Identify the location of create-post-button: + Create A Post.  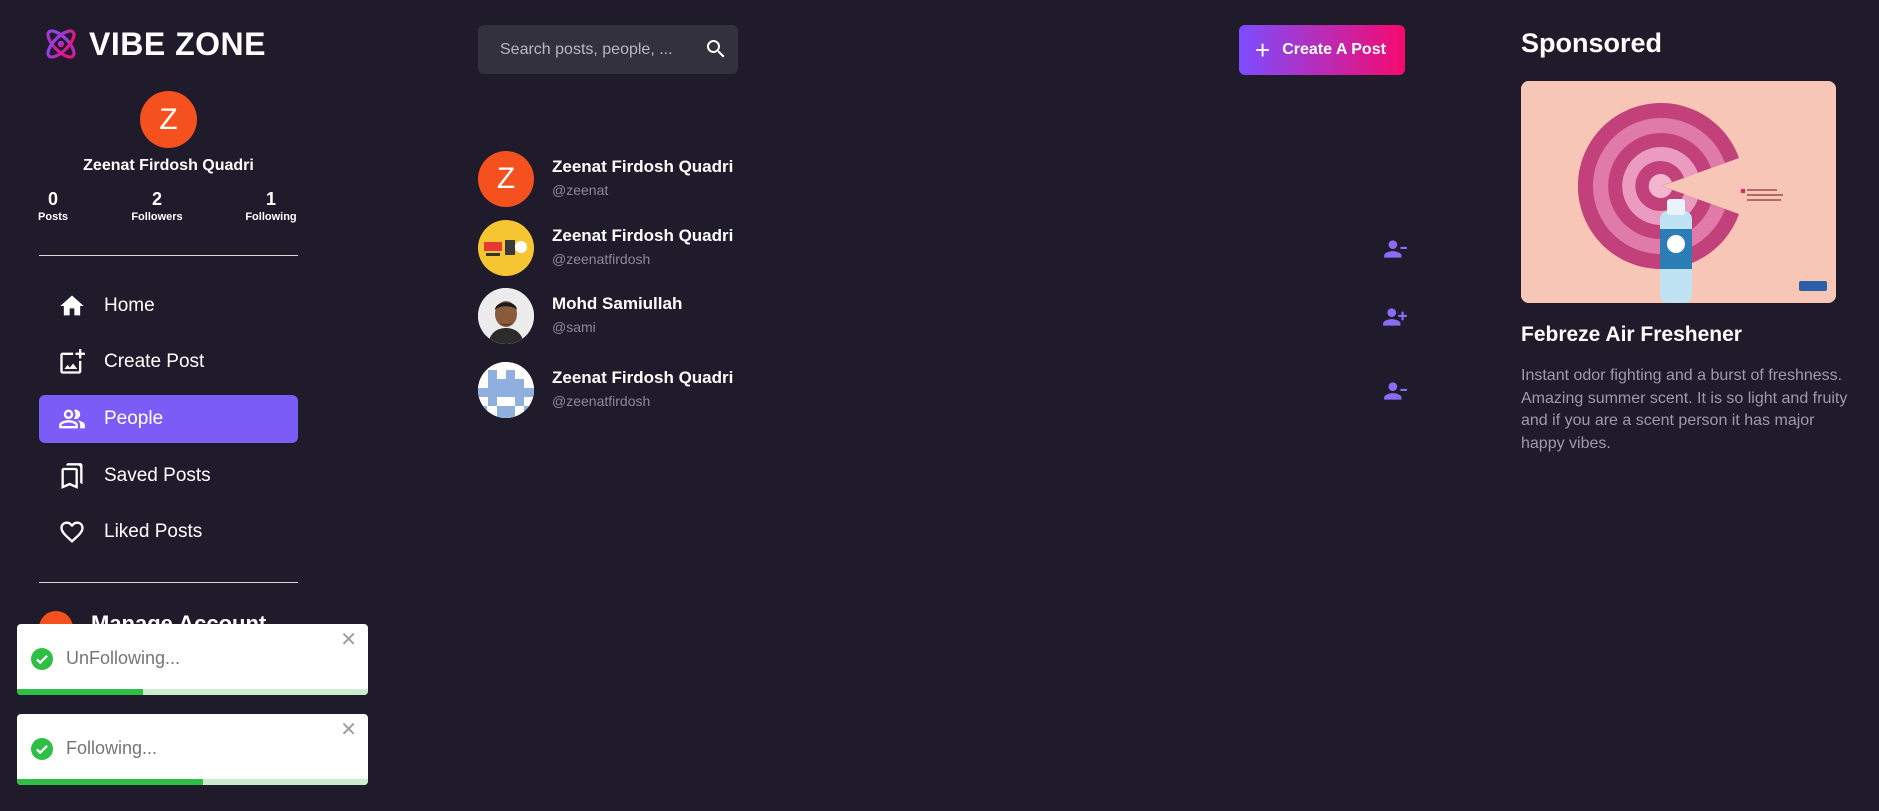
(1322, 50).